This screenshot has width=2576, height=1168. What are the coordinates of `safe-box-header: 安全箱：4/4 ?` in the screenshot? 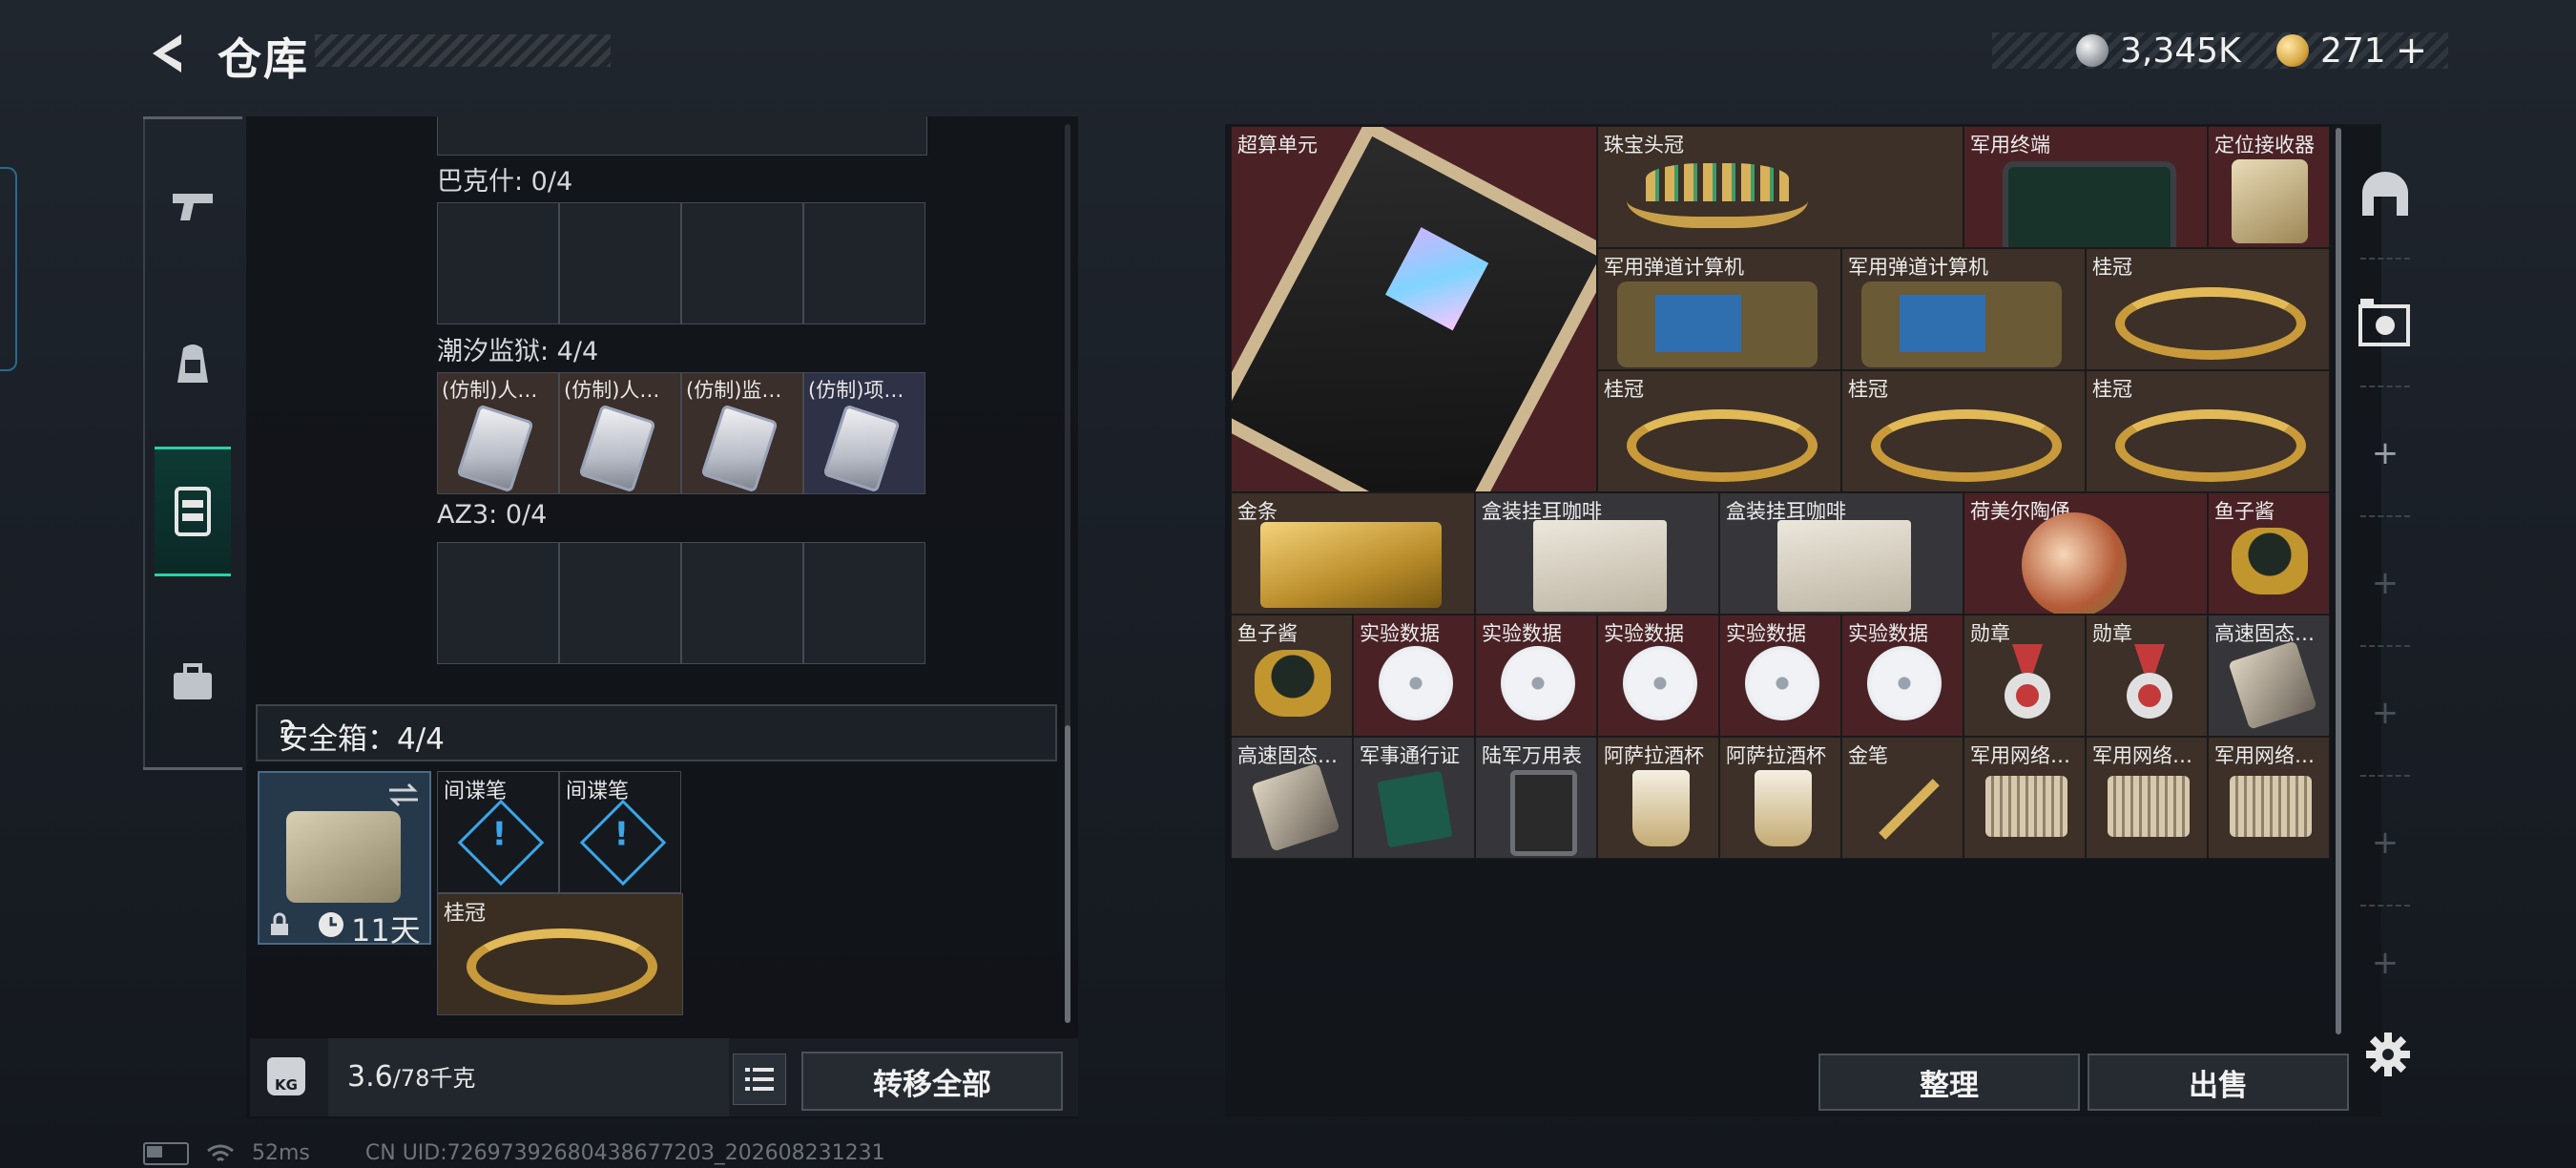 It's located at (656, 732).